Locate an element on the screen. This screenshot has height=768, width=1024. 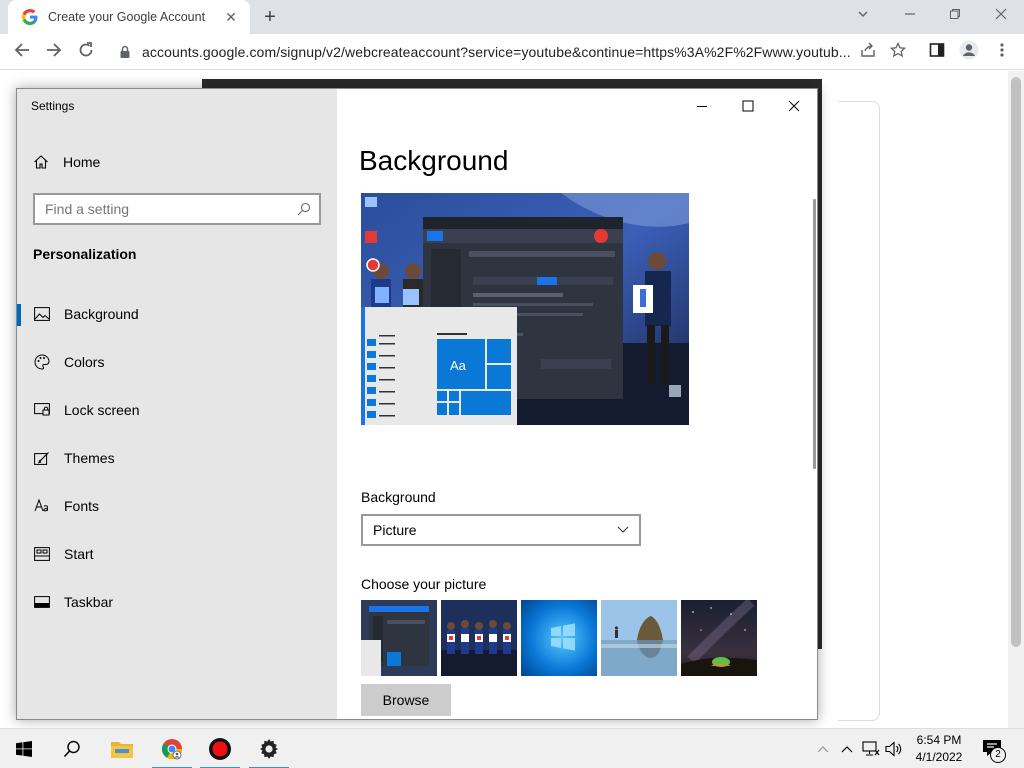
start-icon is located at coordinates (42, 554).